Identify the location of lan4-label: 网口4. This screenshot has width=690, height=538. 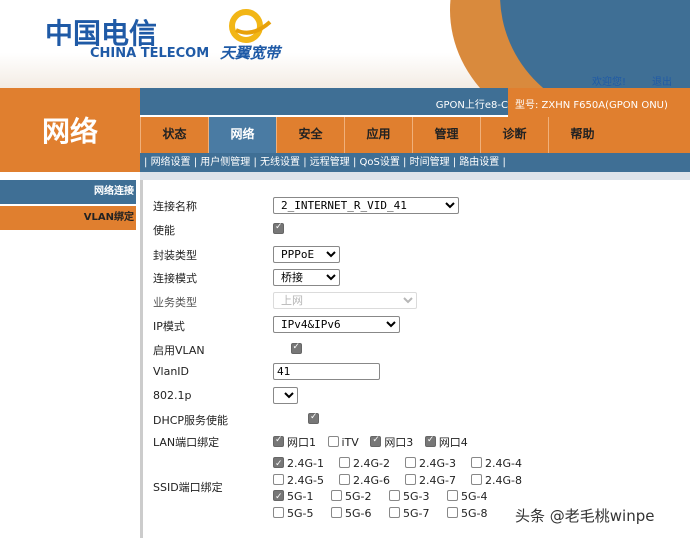
(453, 442).